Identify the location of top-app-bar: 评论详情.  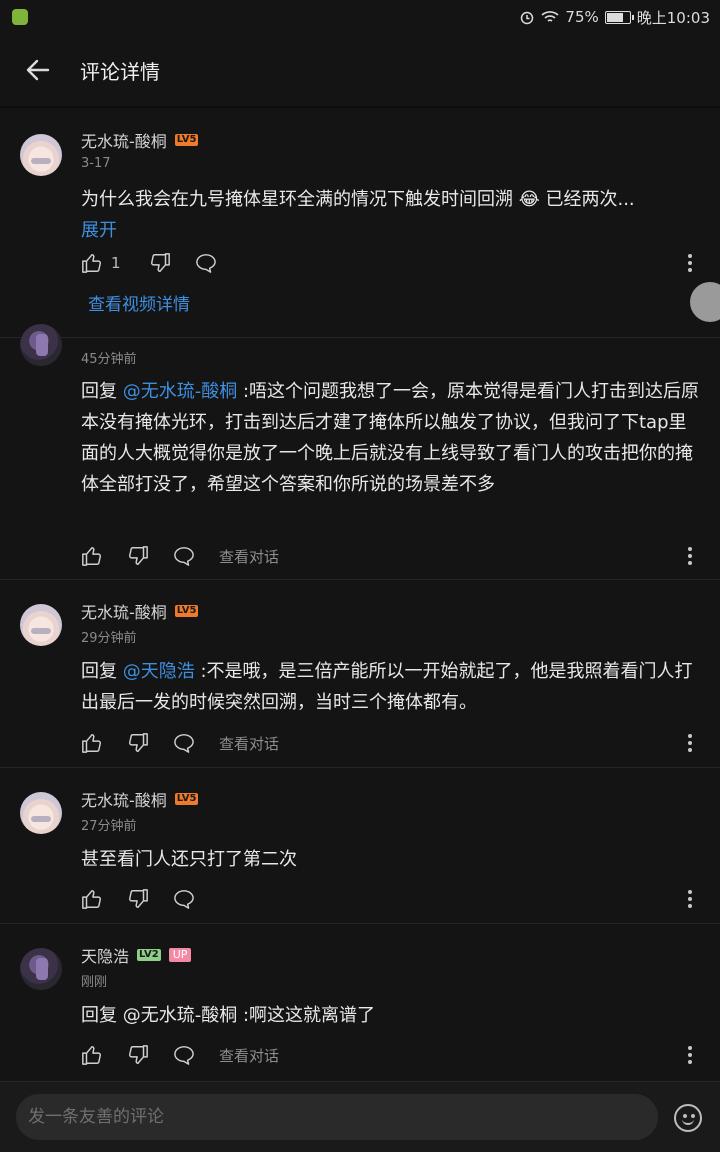
(360, 71).